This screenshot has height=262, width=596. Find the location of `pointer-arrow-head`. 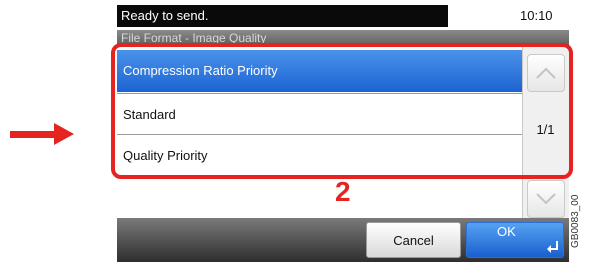

pointer-arrow-head is located at coordinates (64, 134).